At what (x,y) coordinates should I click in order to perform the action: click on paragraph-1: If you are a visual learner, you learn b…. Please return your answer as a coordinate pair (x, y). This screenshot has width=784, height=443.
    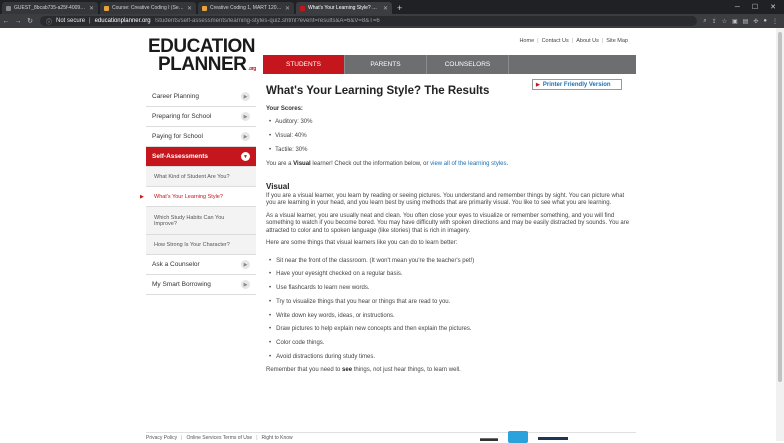
    Looking at the image, I should click on (445, 199).